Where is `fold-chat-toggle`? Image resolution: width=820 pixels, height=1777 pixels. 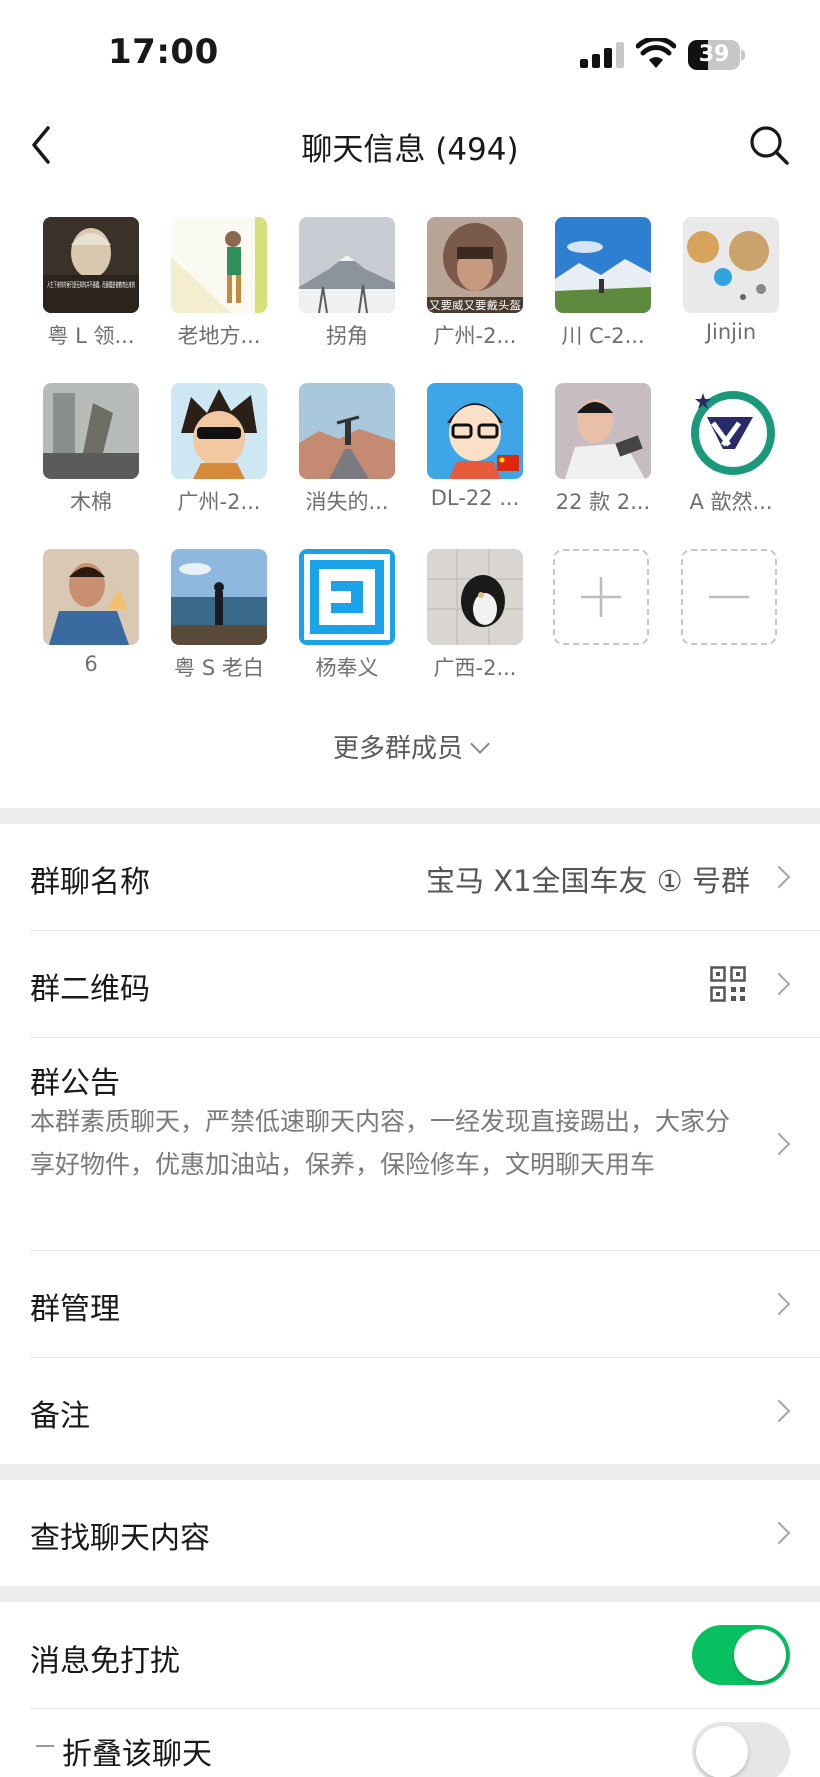 fold-chat-toggle is located at coordinates (741, 1749).